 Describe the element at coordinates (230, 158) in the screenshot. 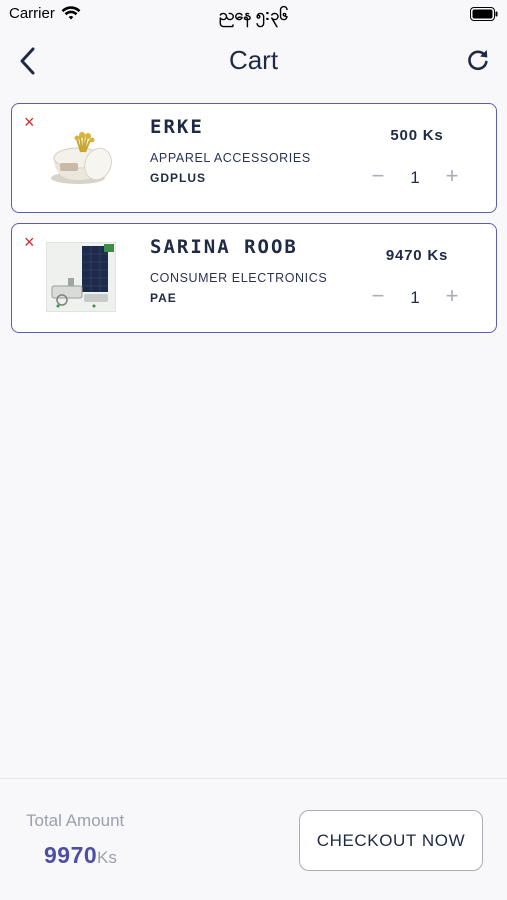

I see `item-category: APPAREL ACCESSORIES` at that location.